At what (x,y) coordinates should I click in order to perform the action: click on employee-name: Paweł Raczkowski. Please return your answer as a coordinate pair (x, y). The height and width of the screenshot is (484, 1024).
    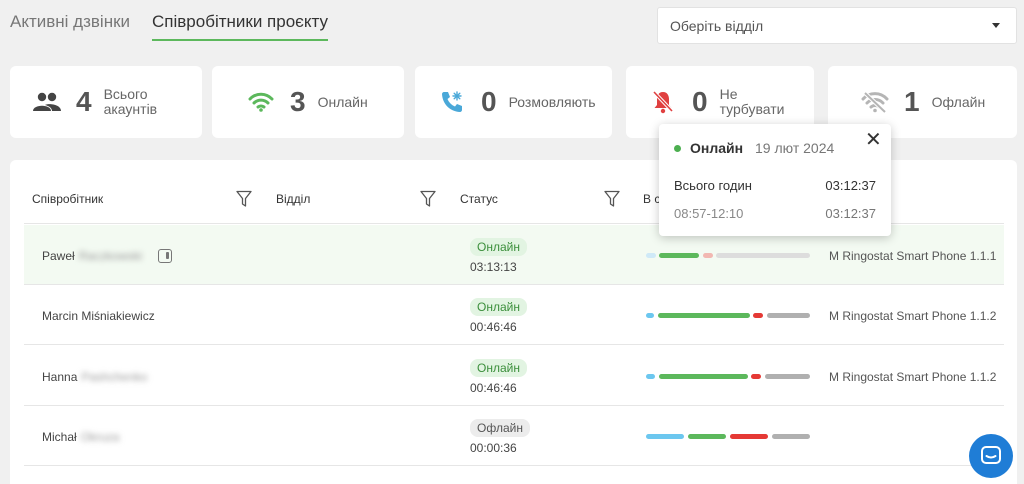
    Looking at the image, I should click on (107, 256).